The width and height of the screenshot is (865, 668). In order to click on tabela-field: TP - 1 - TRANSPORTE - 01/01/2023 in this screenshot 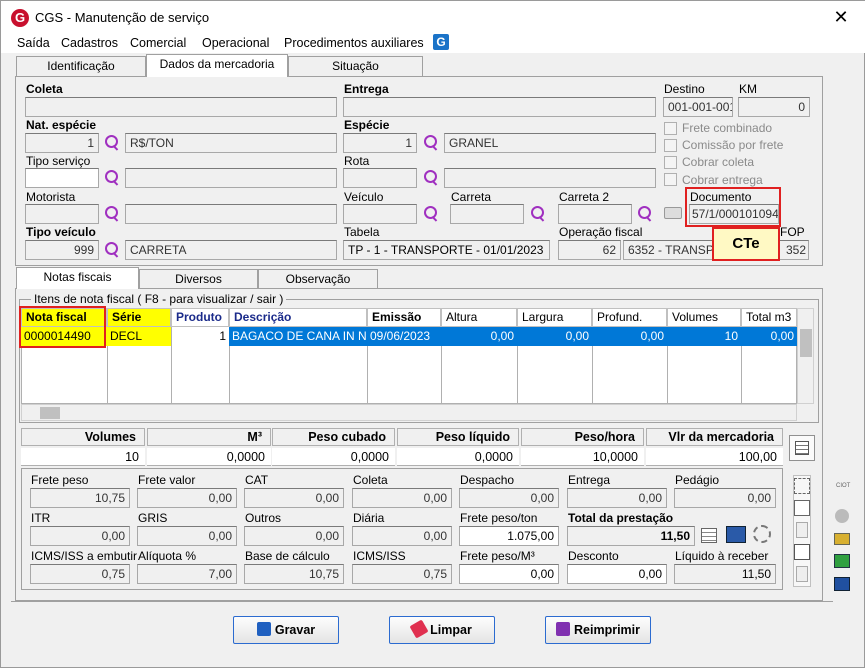, I will do `click(446, 250)`.